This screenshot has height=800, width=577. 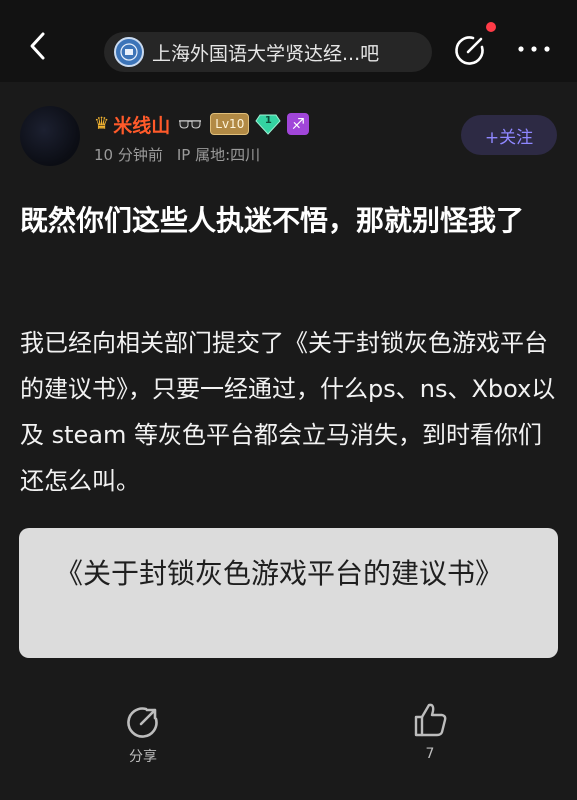 What do you see at coordinates (272, 220) in the screenshot?
I see `post-title: 既然你们这些人执迷不悟，那就别怪我了` at bounding box center [272, 220].